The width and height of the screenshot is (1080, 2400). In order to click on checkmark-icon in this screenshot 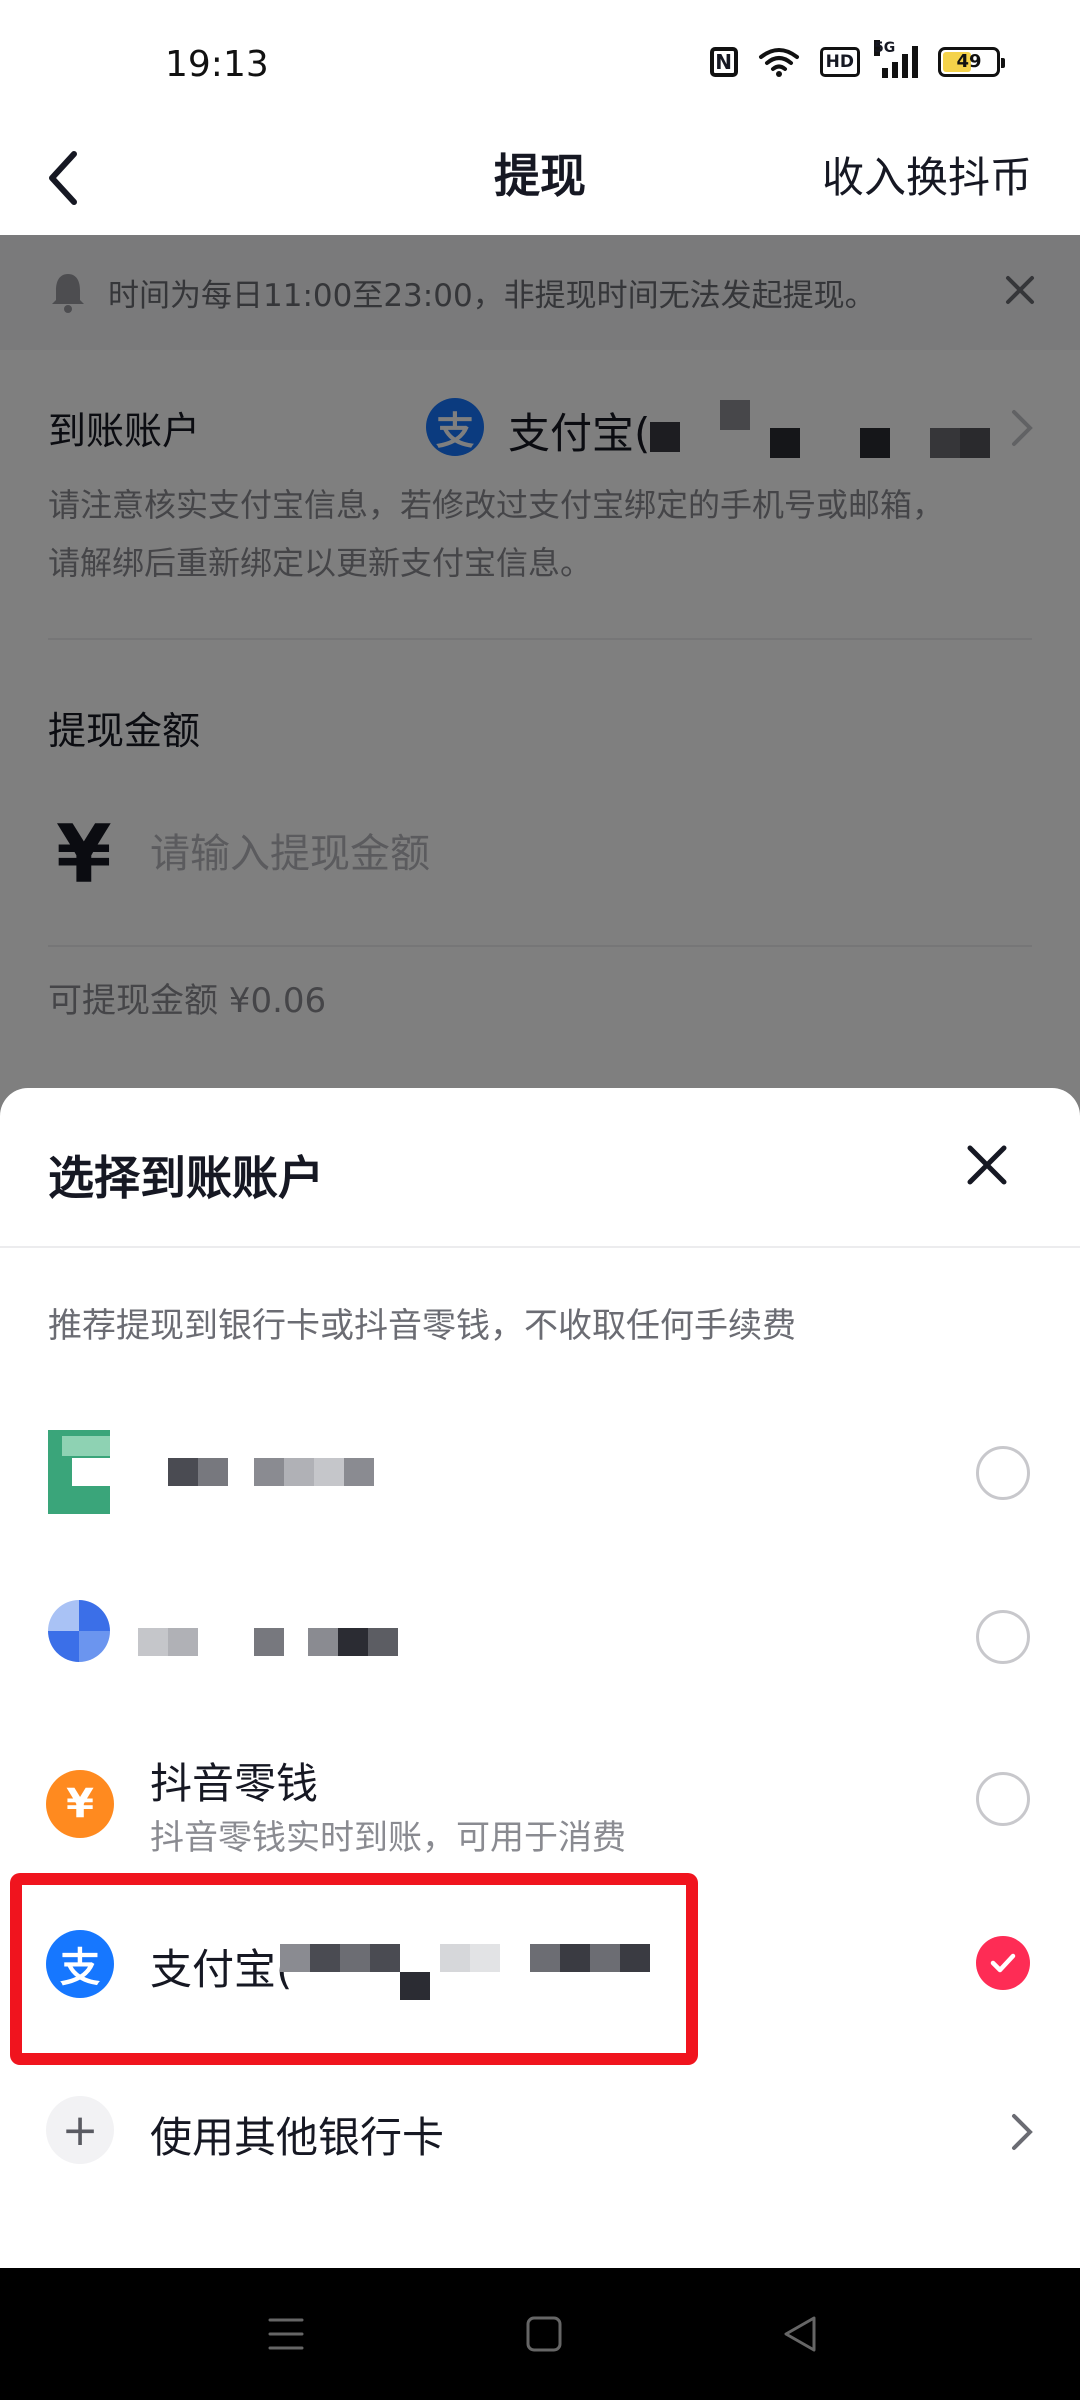, I will do `click(1003, 1963)`.